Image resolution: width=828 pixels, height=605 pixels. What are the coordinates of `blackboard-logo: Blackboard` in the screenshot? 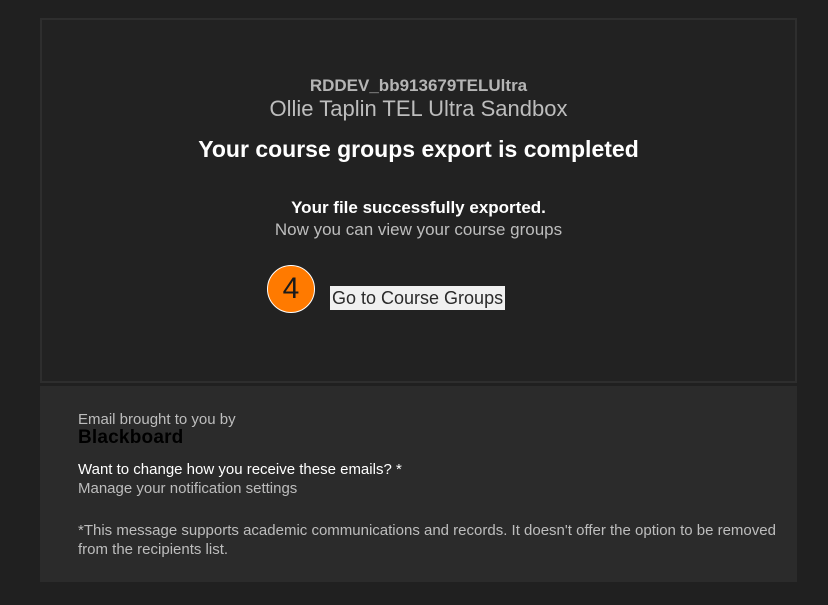 It's located at (131, 437).